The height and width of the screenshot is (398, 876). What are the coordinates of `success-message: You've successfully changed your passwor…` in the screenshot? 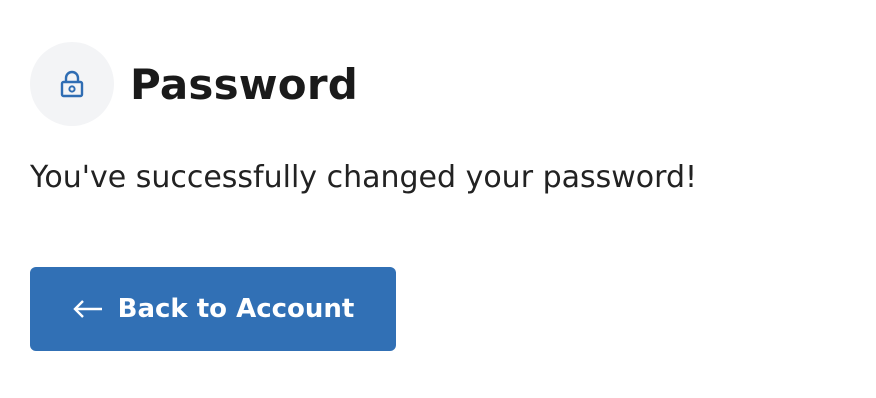 It's located at (364, 177).